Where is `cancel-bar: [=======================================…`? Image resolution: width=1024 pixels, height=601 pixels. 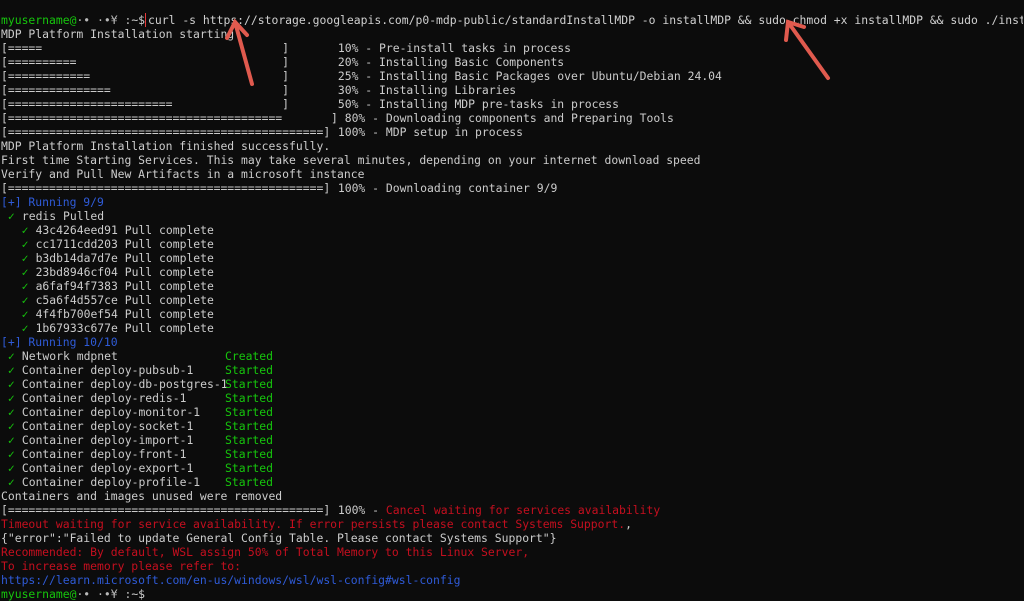
cancel-bar: [=======================================… is located at coordinates (166, 510).